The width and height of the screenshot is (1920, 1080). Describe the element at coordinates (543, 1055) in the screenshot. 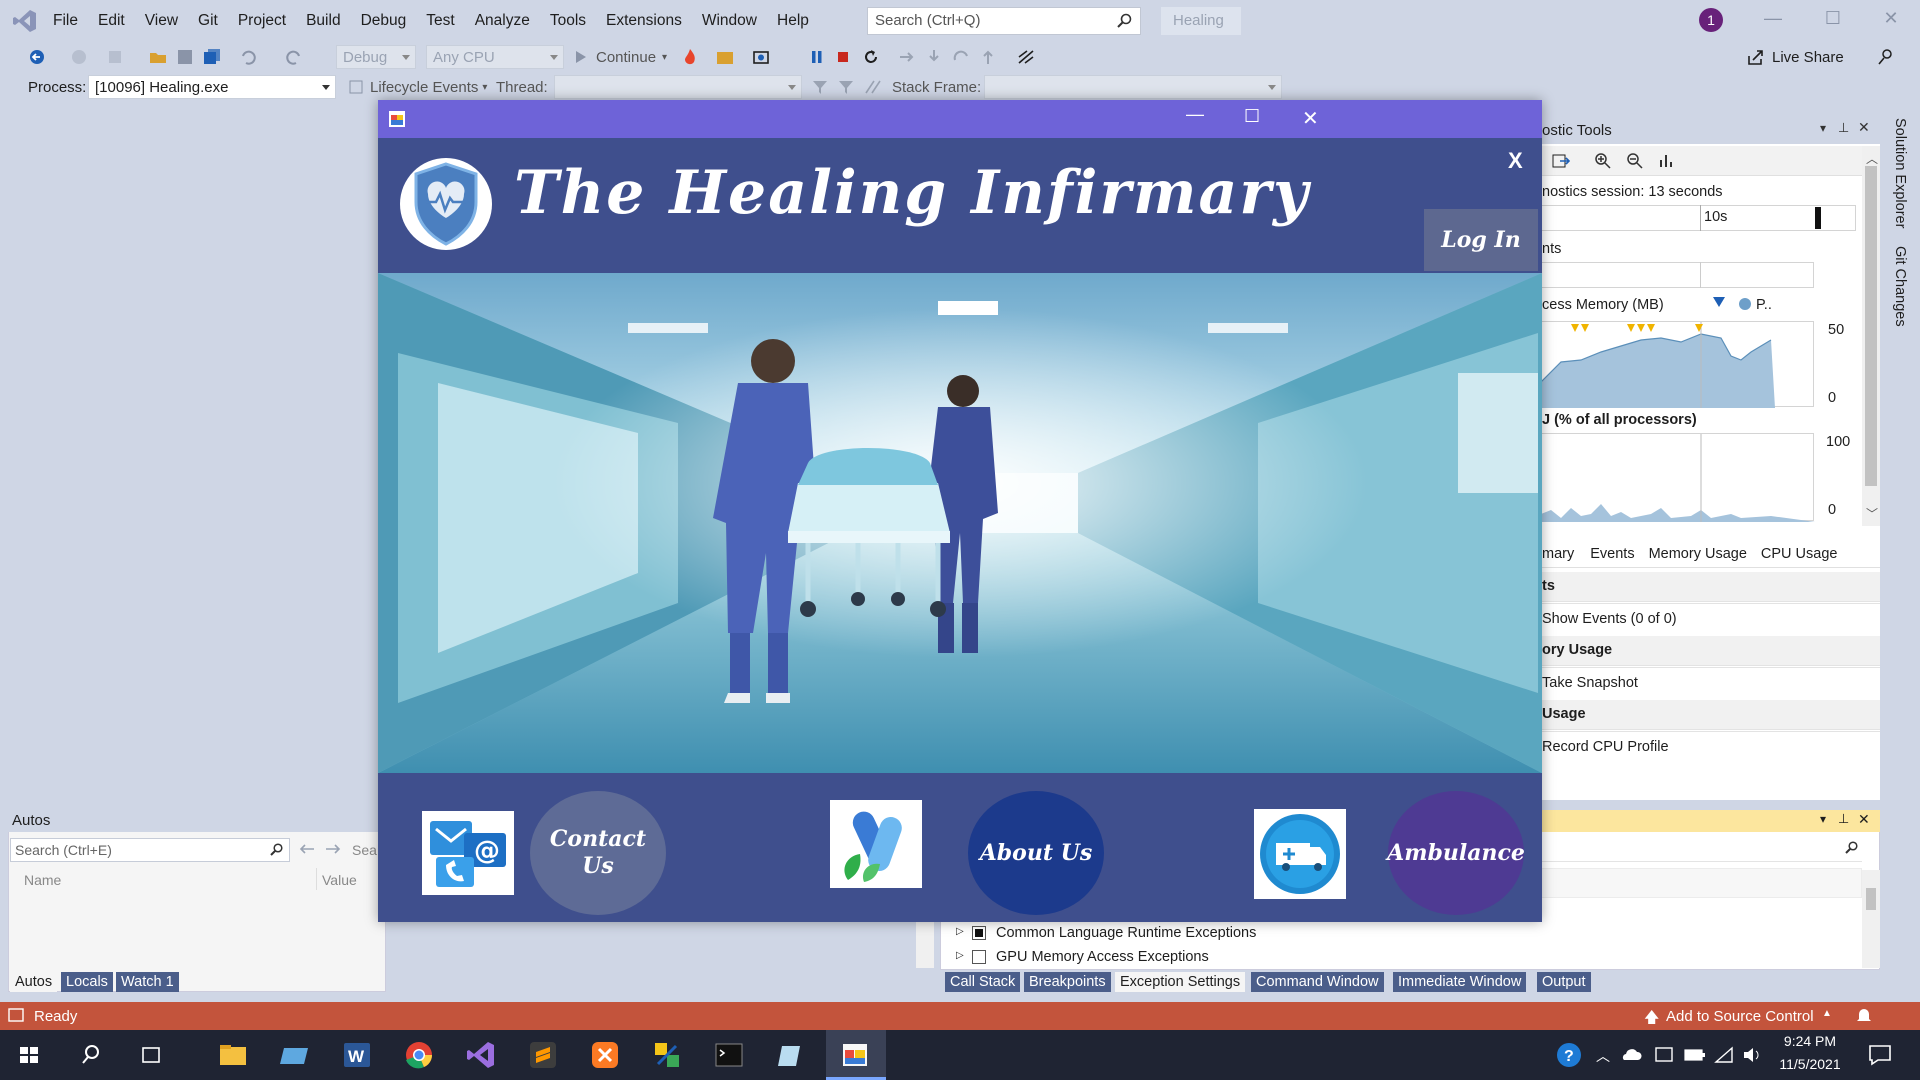

I see `sublime-text-icon` at that location.